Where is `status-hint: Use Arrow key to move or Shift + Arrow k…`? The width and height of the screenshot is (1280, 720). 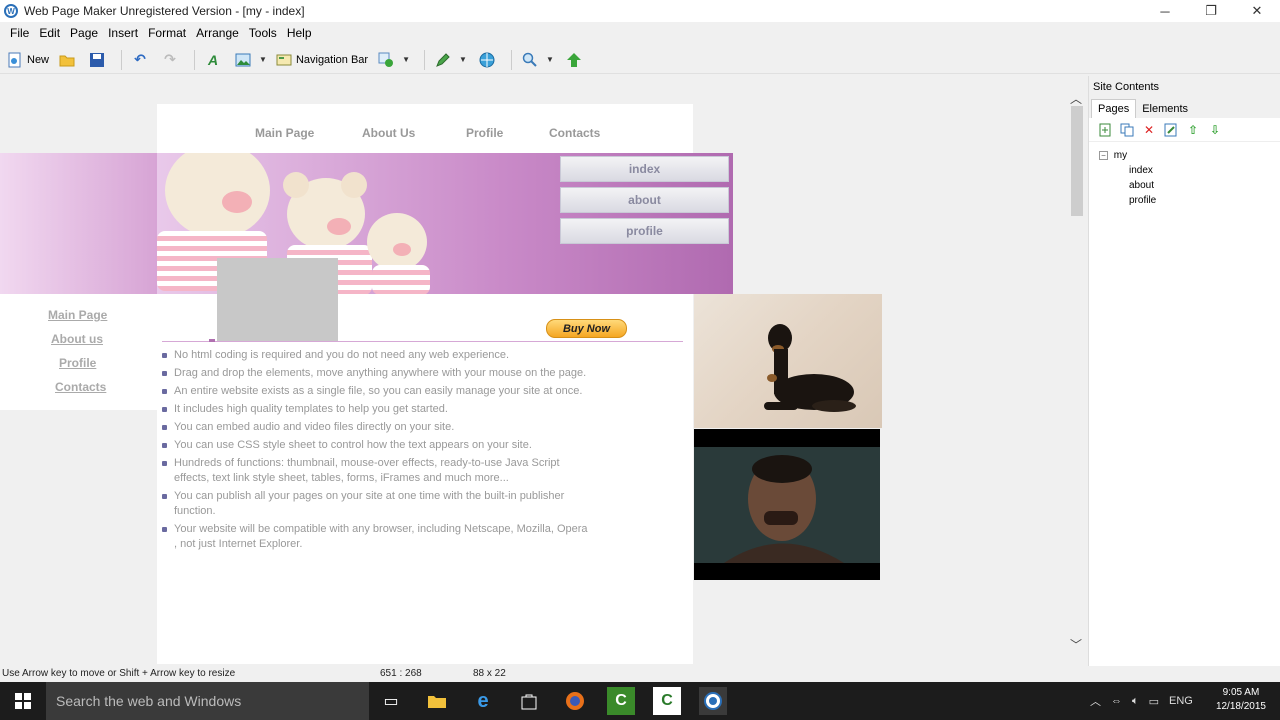 status-hint: Use Arrow key to move or Shift + Arrow k… is located at coordinates (119, 673).